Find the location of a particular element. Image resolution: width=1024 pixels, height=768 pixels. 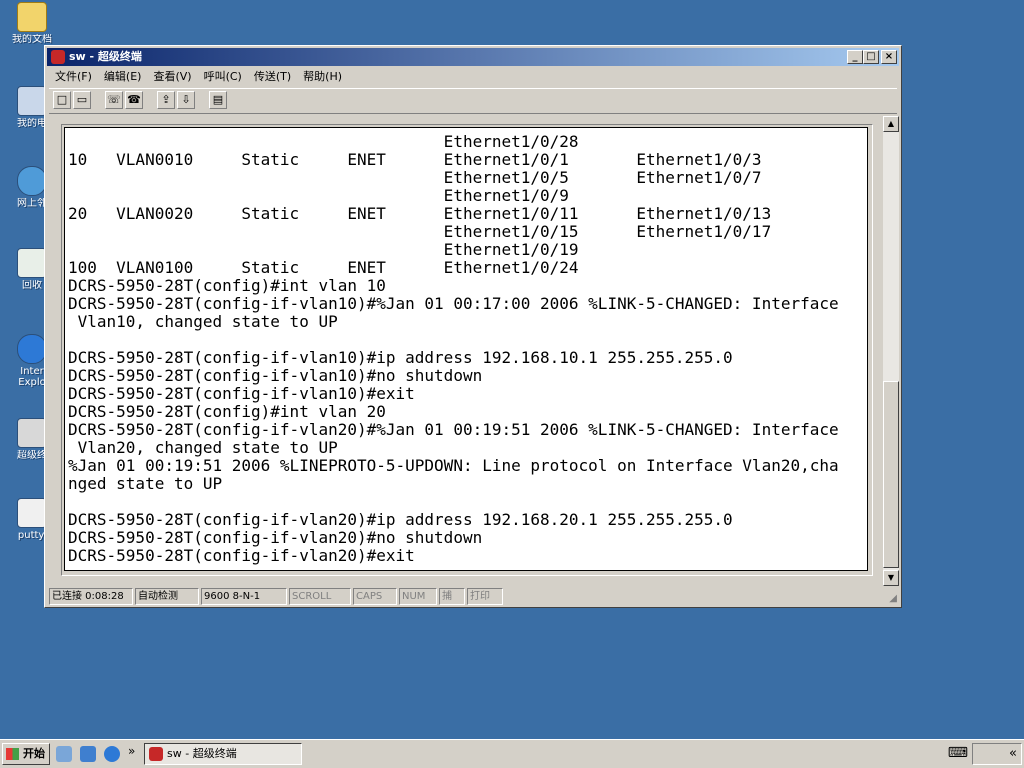

call-icon: ☎ is located at coordinates (134, 99).